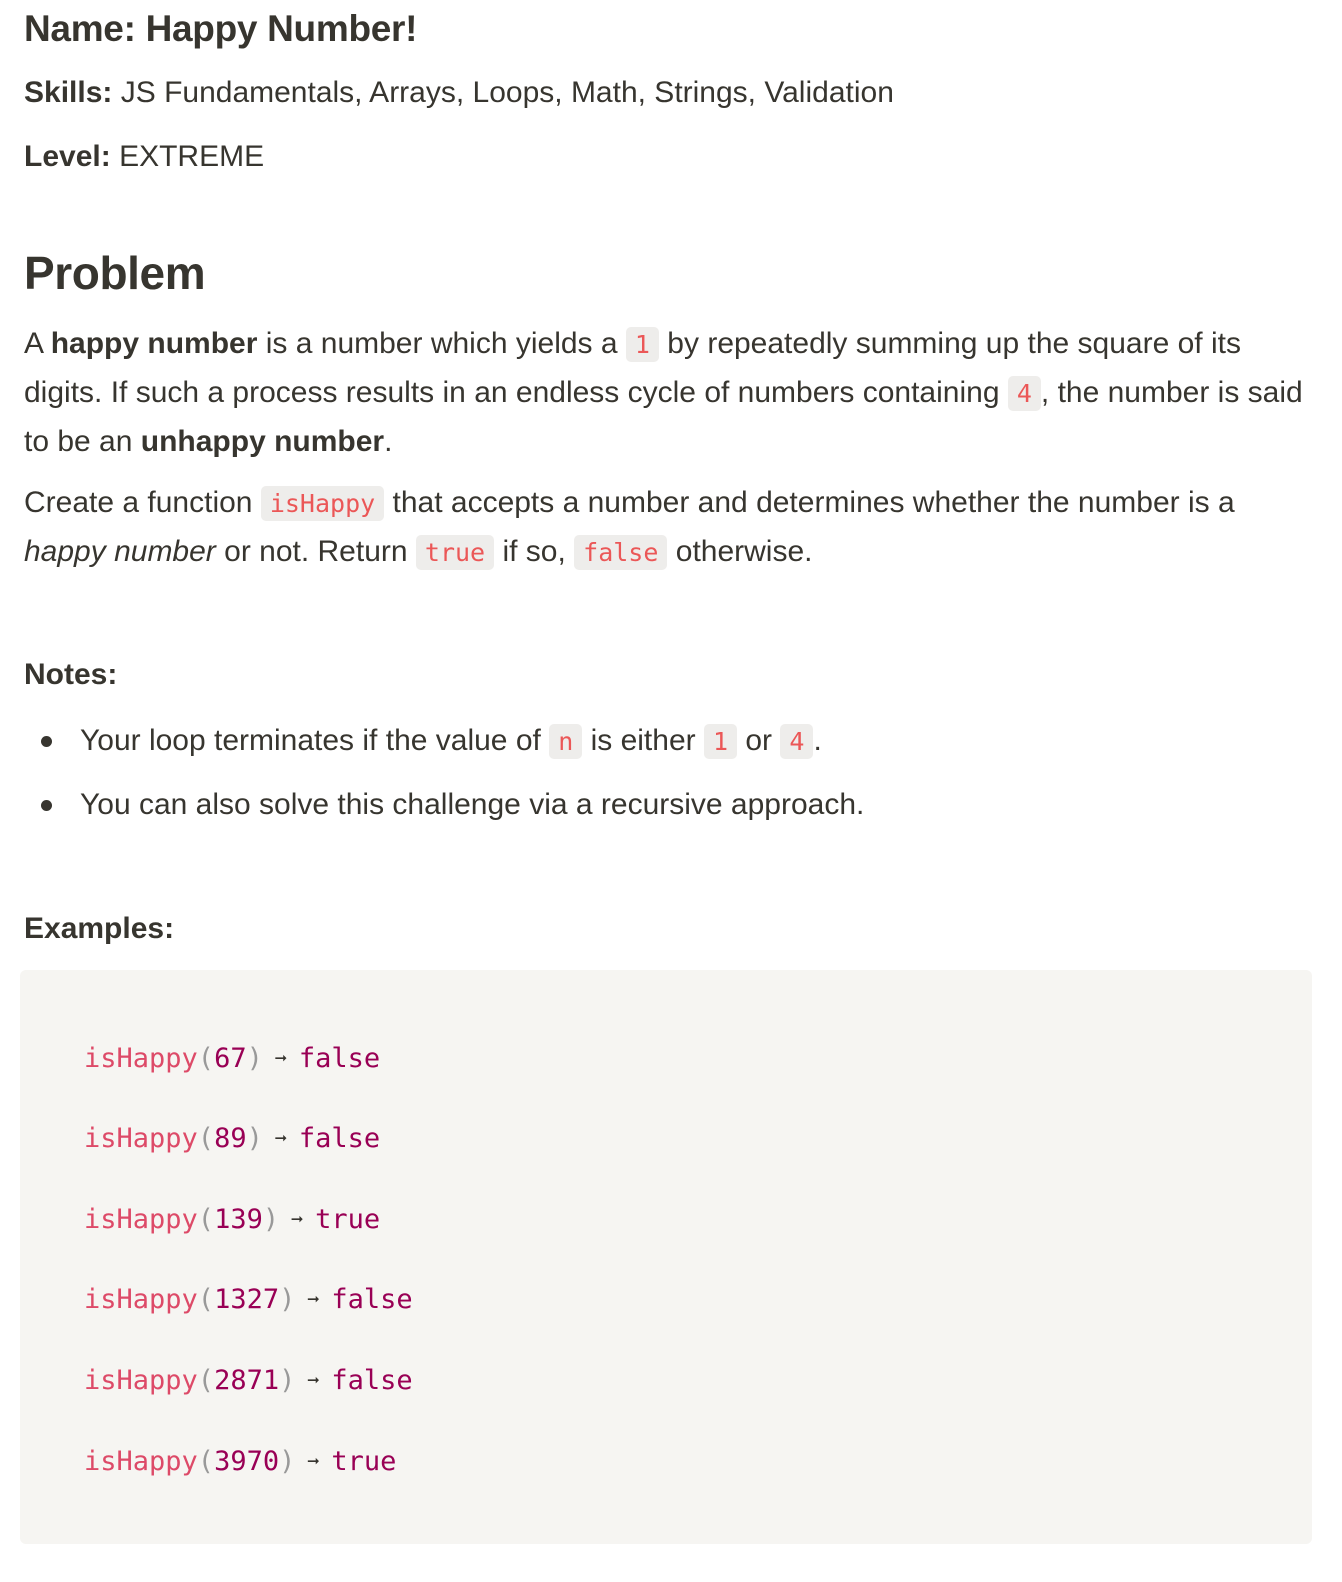  I want to click on problem-heading: Problem, so click(115, 273).